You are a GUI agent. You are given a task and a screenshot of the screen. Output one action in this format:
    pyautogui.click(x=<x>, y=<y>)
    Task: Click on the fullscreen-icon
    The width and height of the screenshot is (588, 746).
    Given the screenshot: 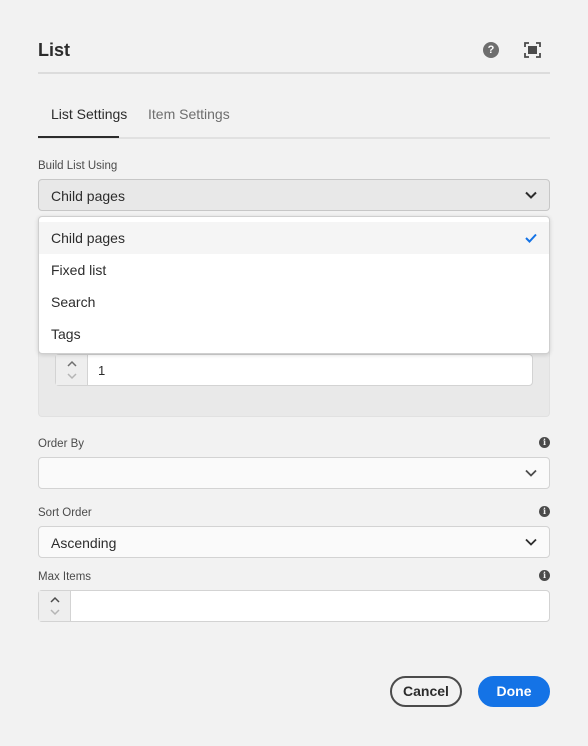 What is the action you would take?
    pyautogui.click(x=532, y=50)
    